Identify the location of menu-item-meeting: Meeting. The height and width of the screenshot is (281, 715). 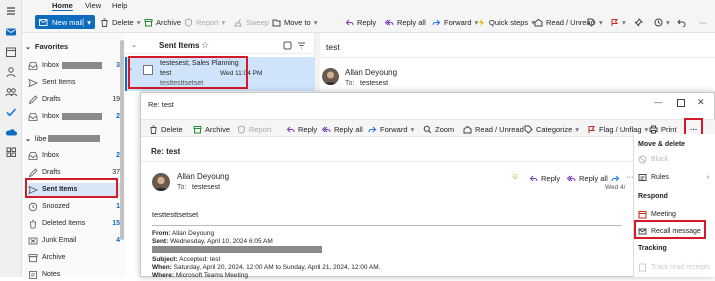
(657, 214).